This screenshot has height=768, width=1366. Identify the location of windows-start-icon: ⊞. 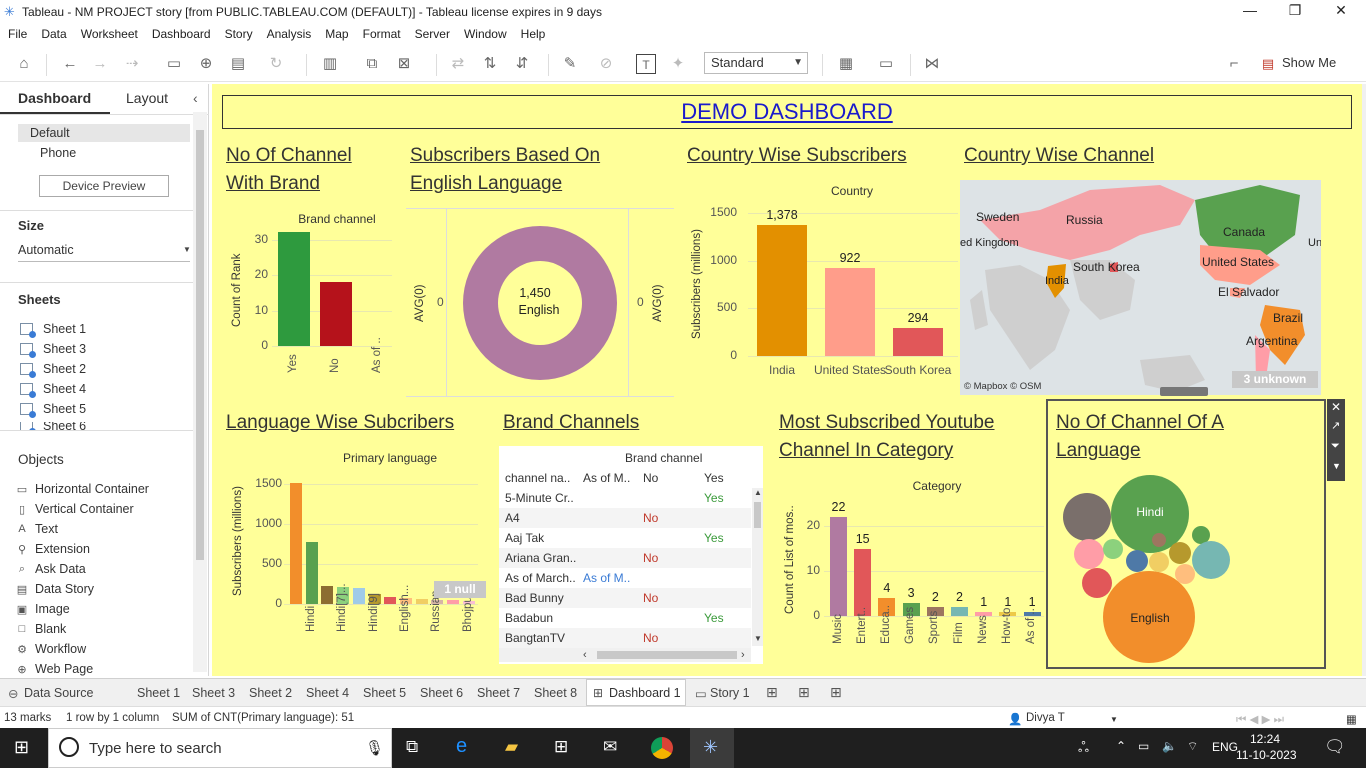
(21, 747).